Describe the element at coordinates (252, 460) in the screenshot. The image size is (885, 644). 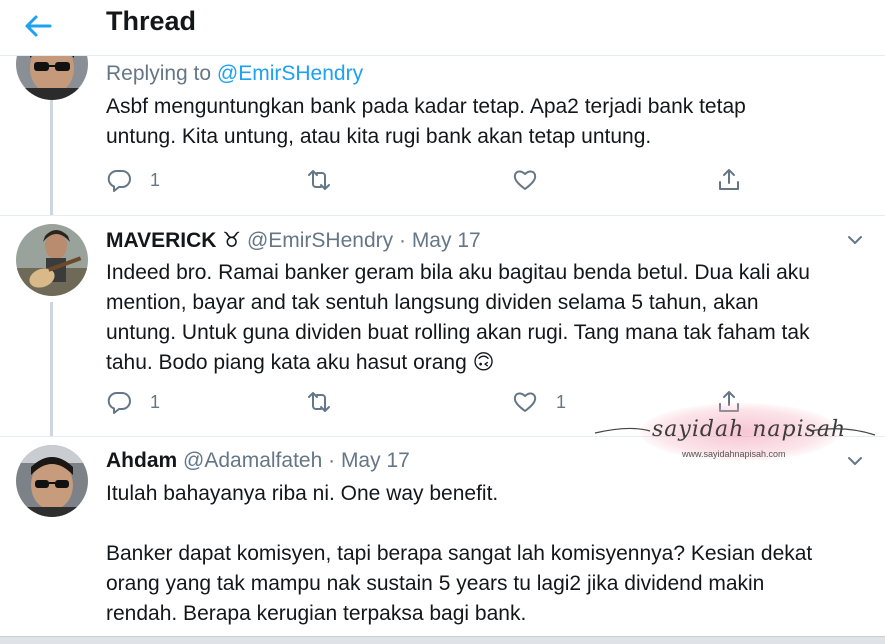
I see `user-handle: @Adamalfateh` at that location.